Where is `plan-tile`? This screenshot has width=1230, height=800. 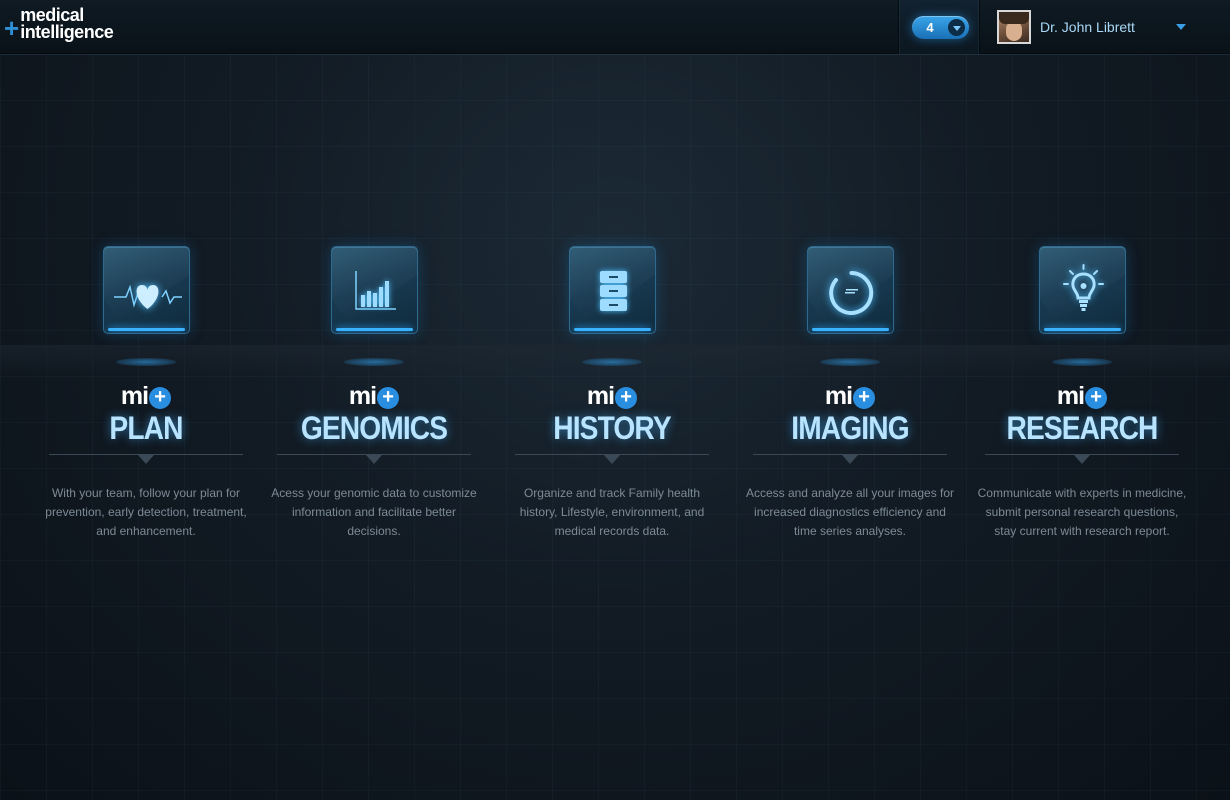
plan-tile is located at coordinates (146, 290).